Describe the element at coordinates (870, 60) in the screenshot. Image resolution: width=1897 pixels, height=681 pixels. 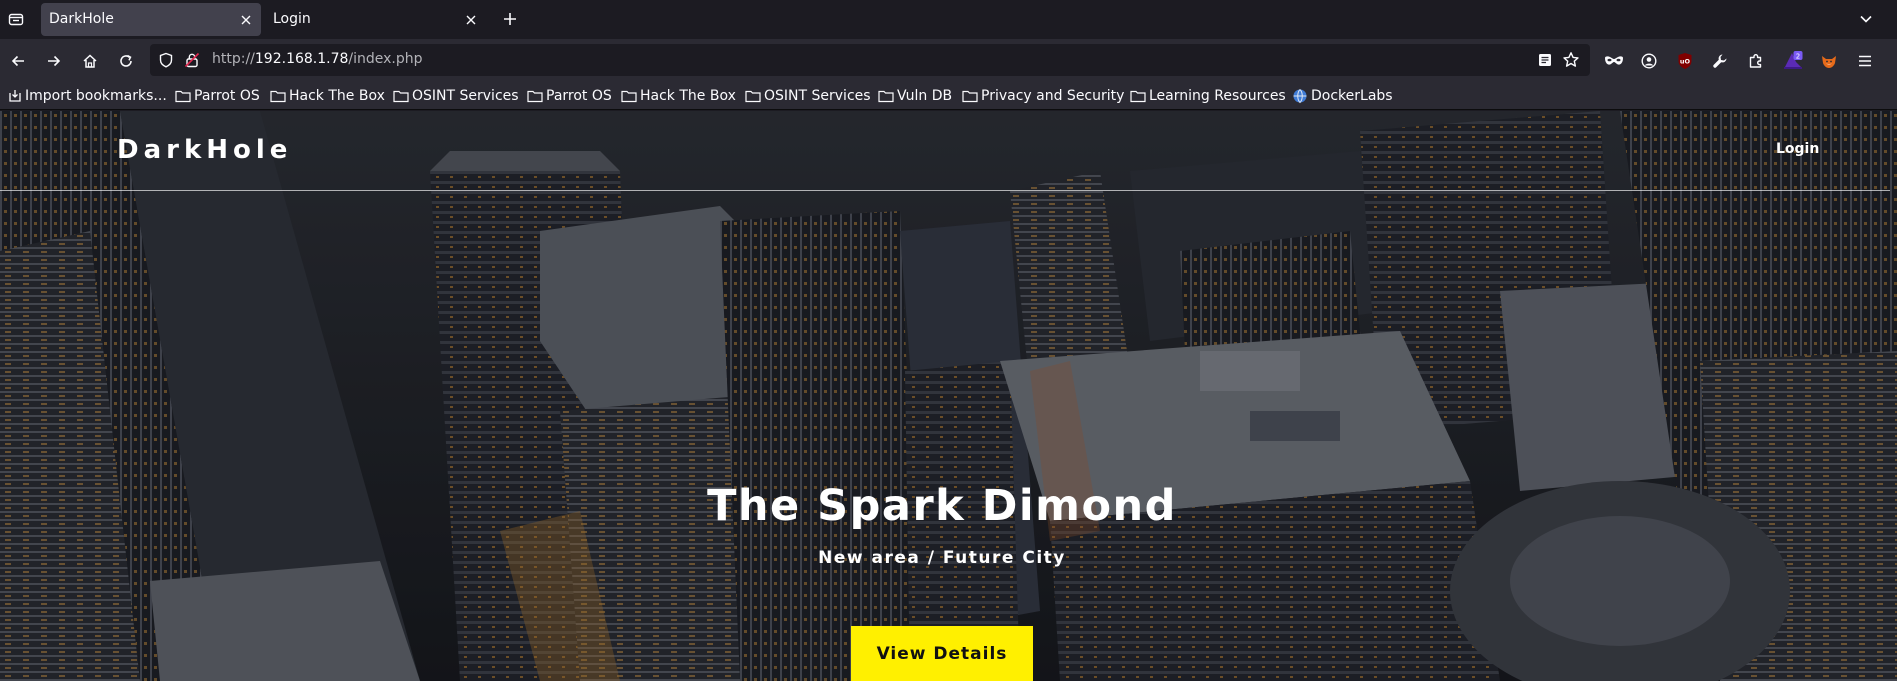
I see `url-bar: http://192.168.1.78/index.php` at that location.